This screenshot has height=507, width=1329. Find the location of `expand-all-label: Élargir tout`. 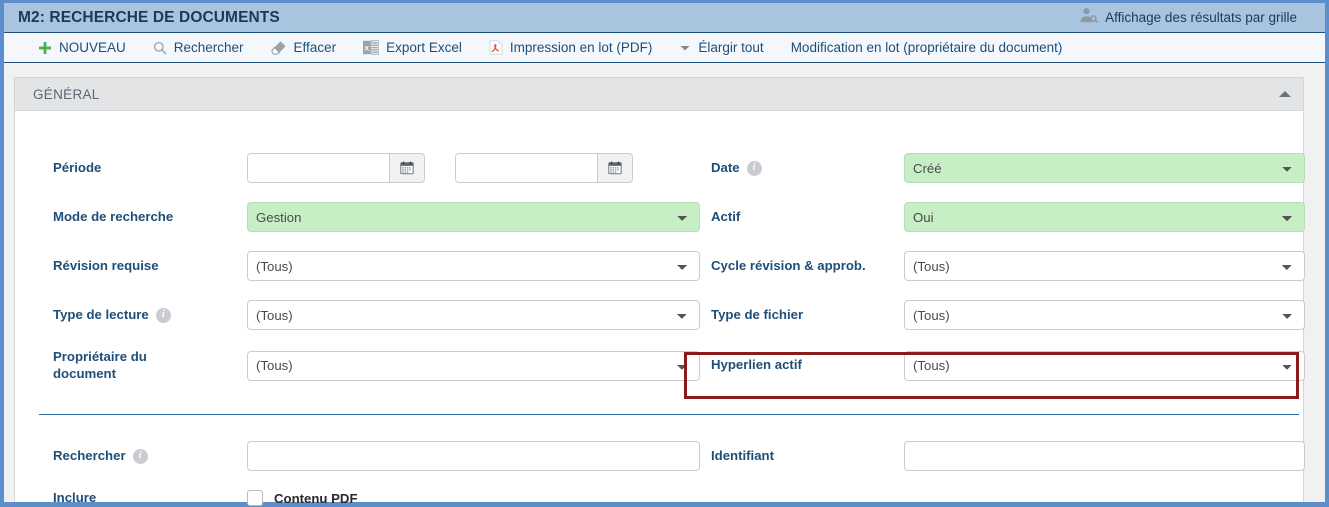

expand-all-label: Élargir tout is located at coordinates (731, 47).